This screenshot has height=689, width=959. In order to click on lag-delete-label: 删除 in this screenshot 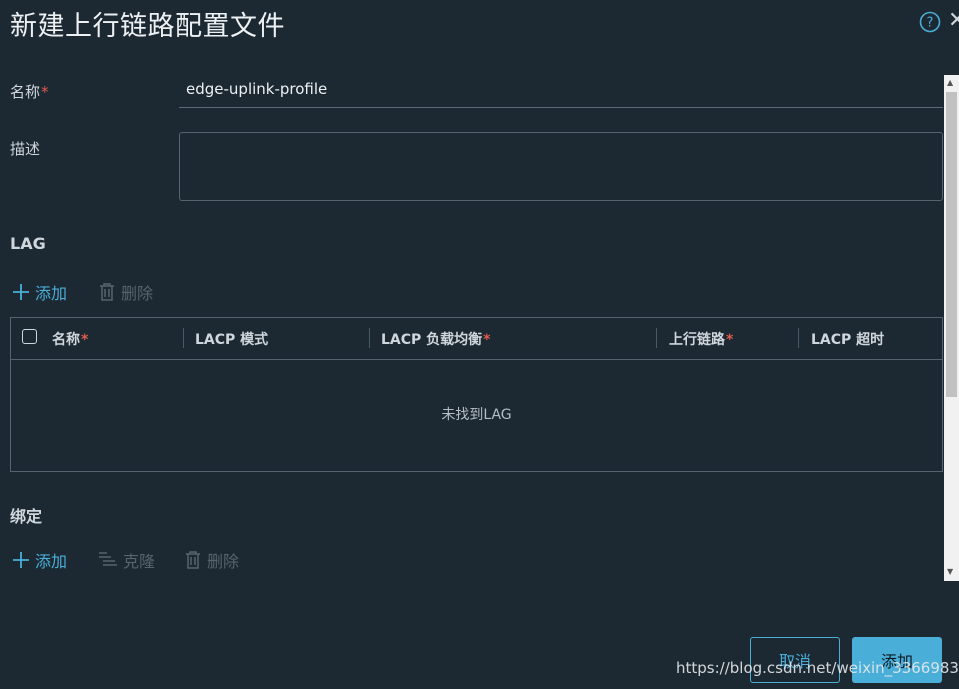, I will do `click(137, 293)`.